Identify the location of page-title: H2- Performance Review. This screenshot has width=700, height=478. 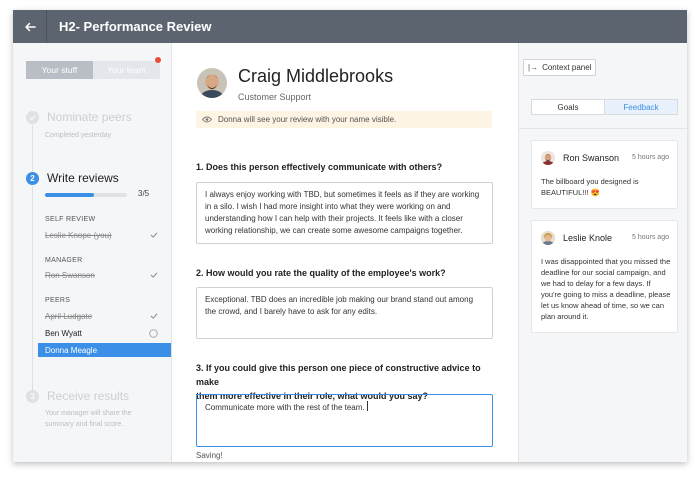
(135, 26).